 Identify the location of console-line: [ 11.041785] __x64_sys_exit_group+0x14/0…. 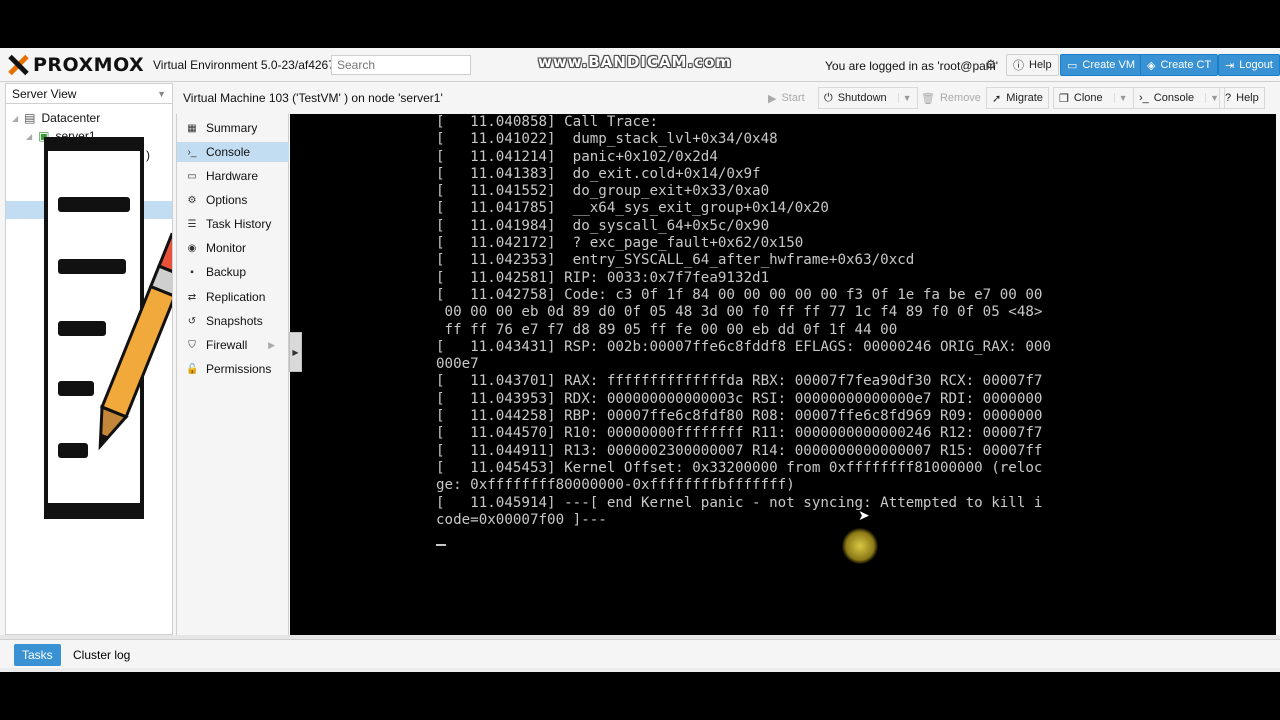
(632, 208).